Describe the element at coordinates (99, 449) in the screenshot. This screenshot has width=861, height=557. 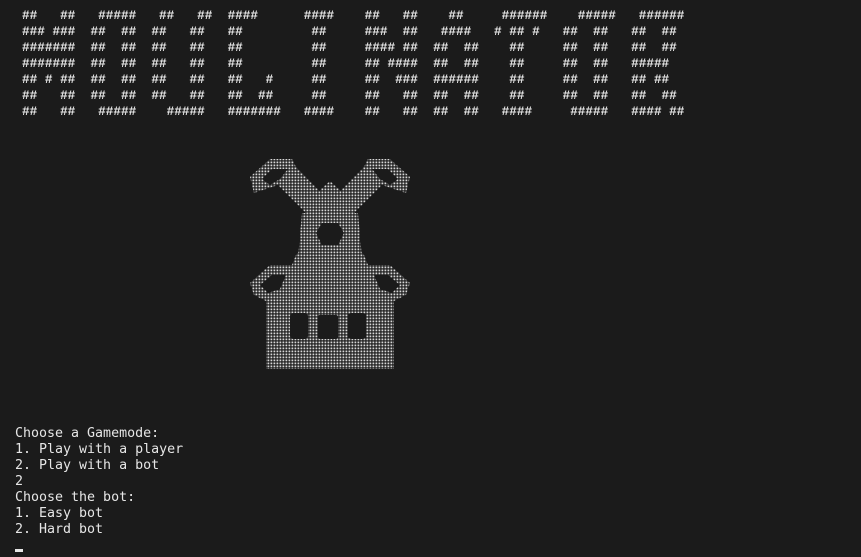
I see `gamemode-option-player: 1. Play with a player` at that location.